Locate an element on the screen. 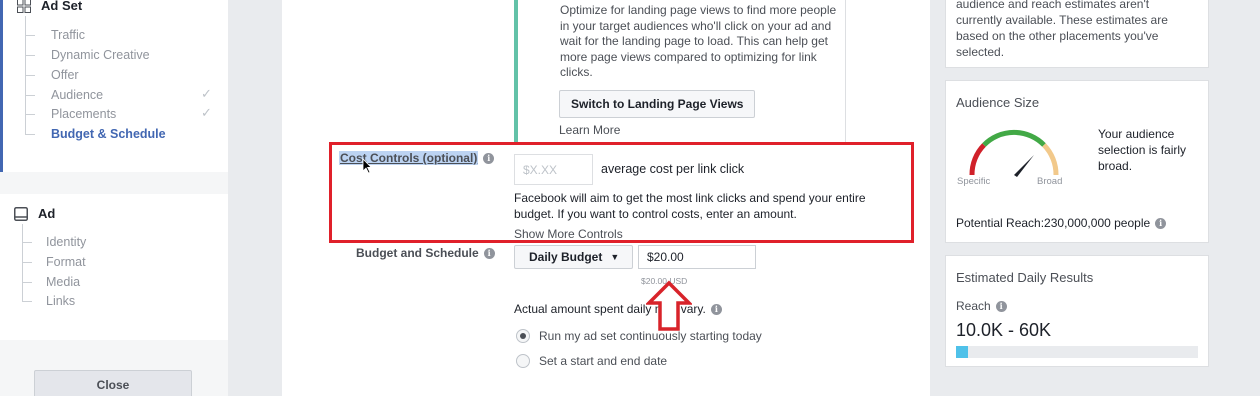 The height and width of the screenshot is (396, 1260). sidebar-item-budget-schedule: Budget & Schedule is located at coordinates (108, 134).